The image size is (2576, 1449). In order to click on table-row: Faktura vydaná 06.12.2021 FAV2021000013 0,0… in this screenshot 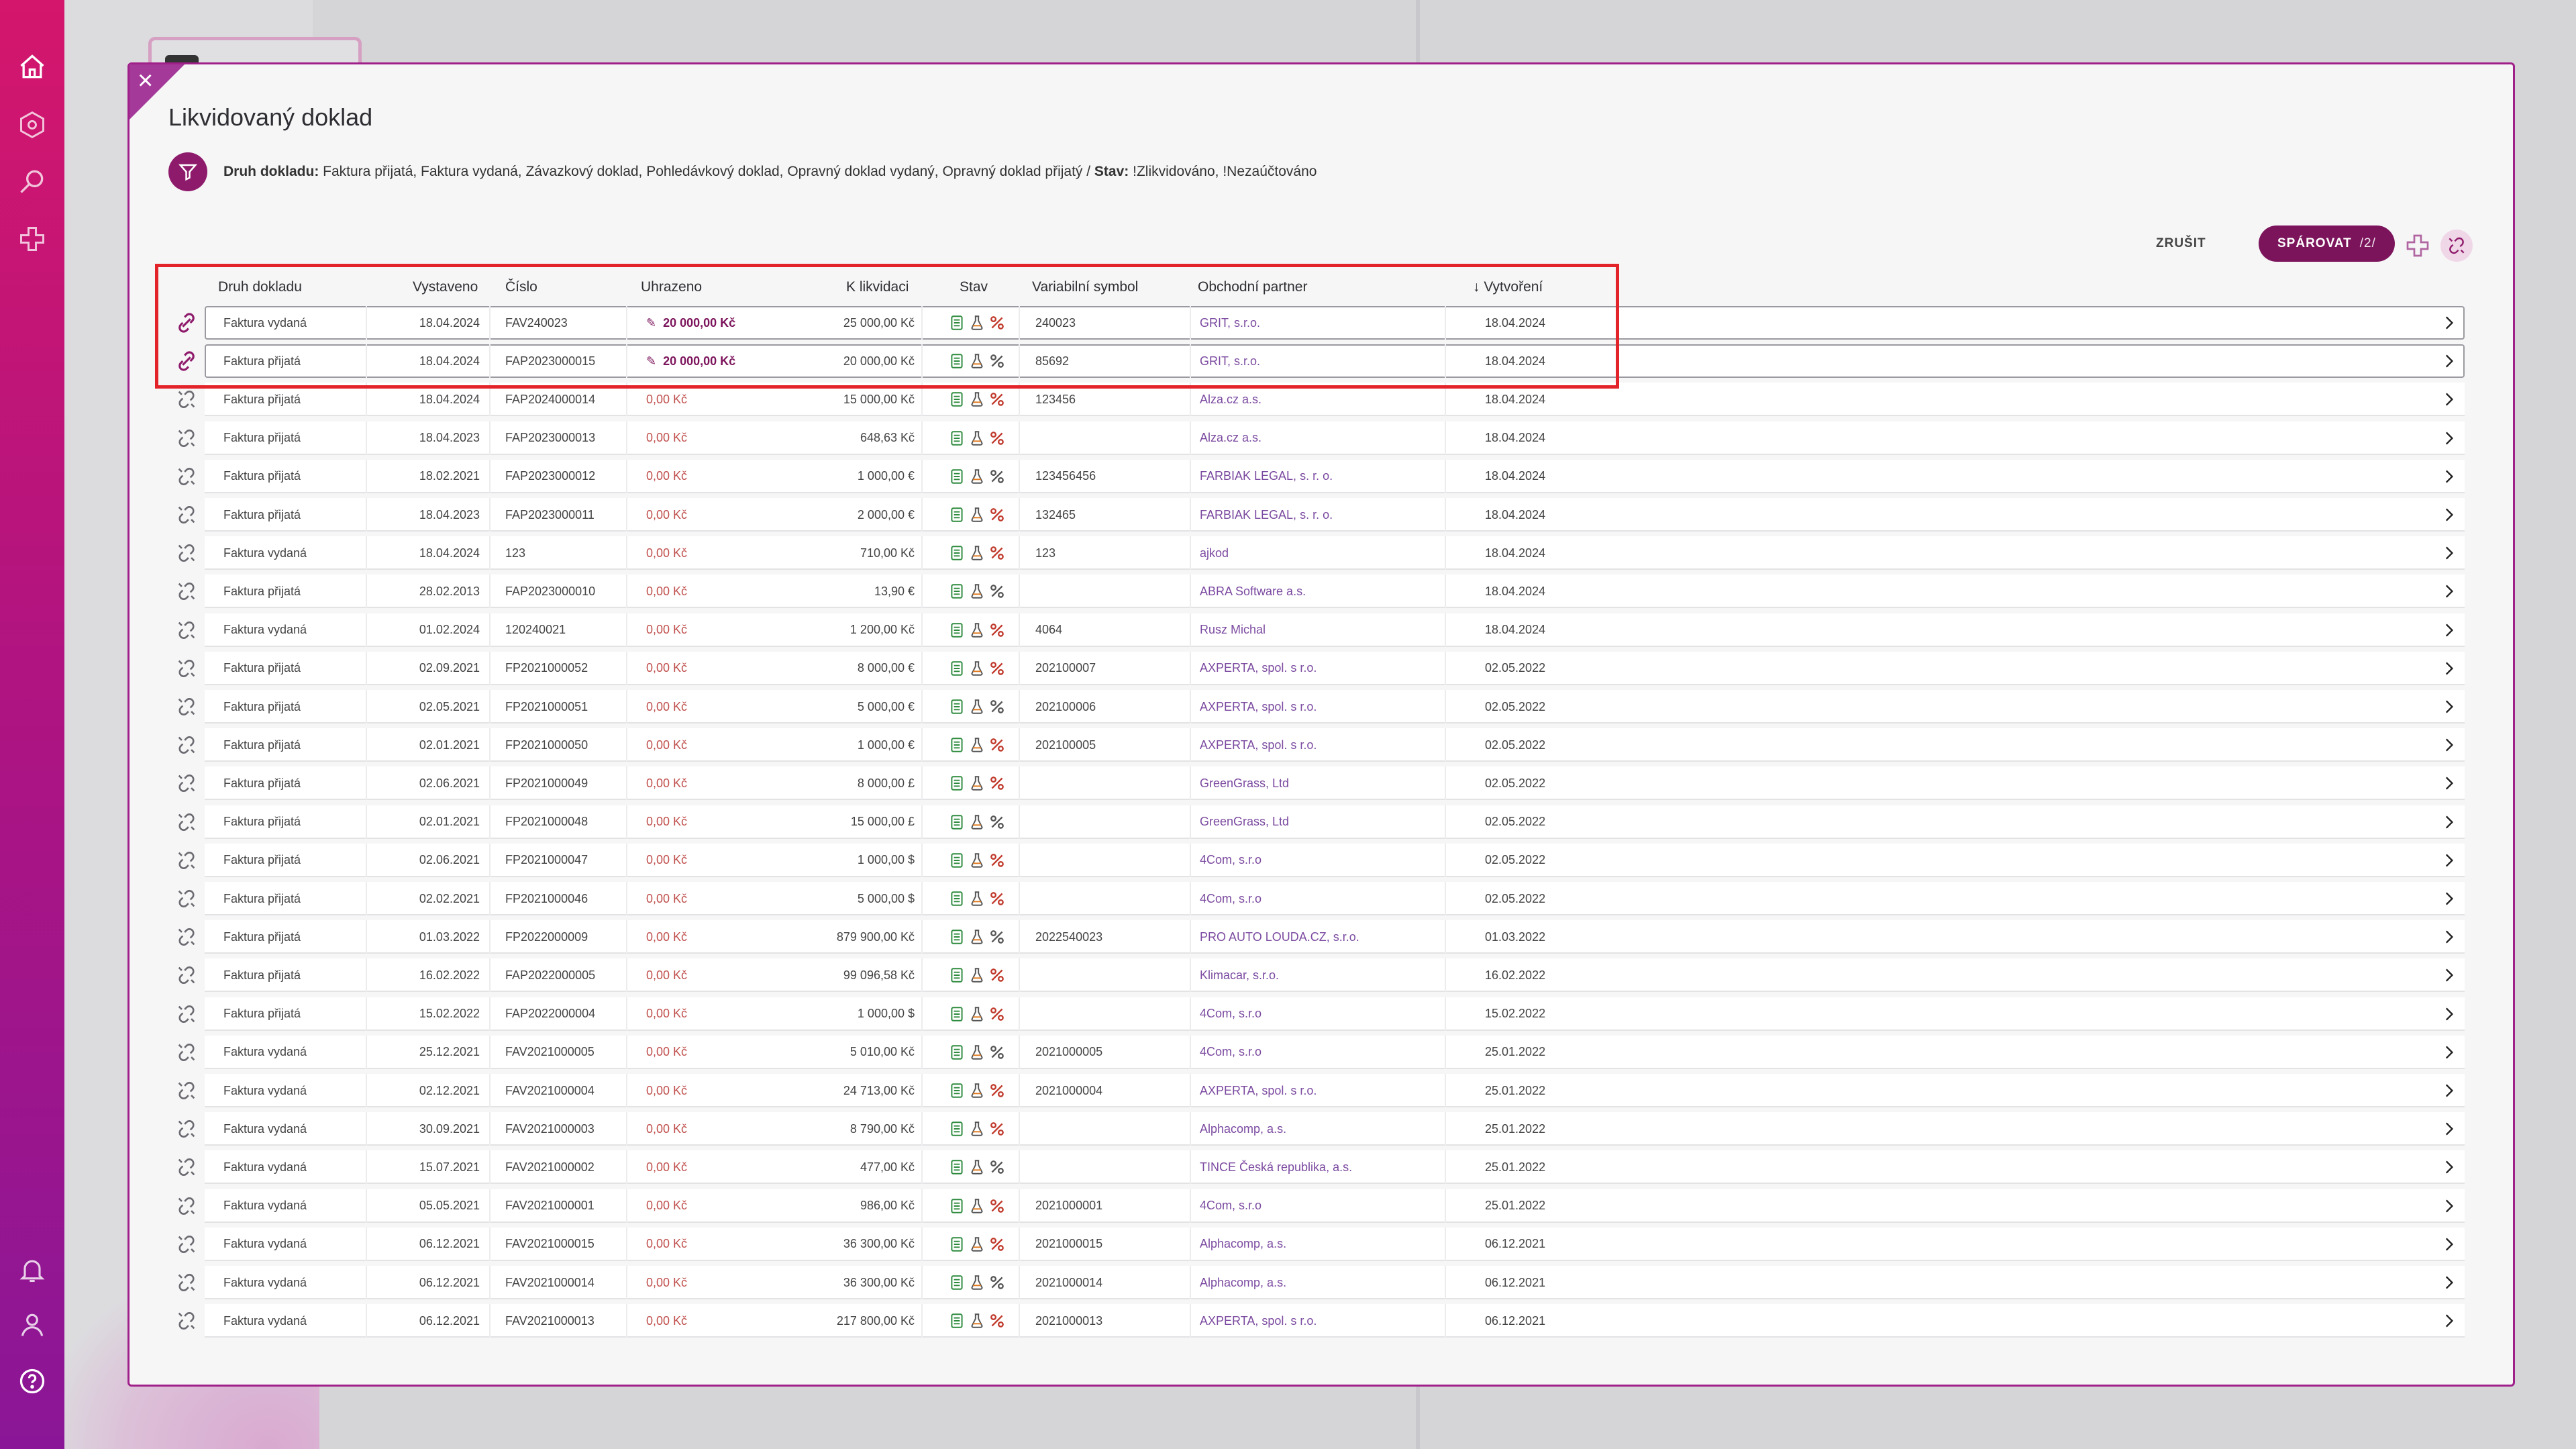, I will do `click(1317, 1321)`.